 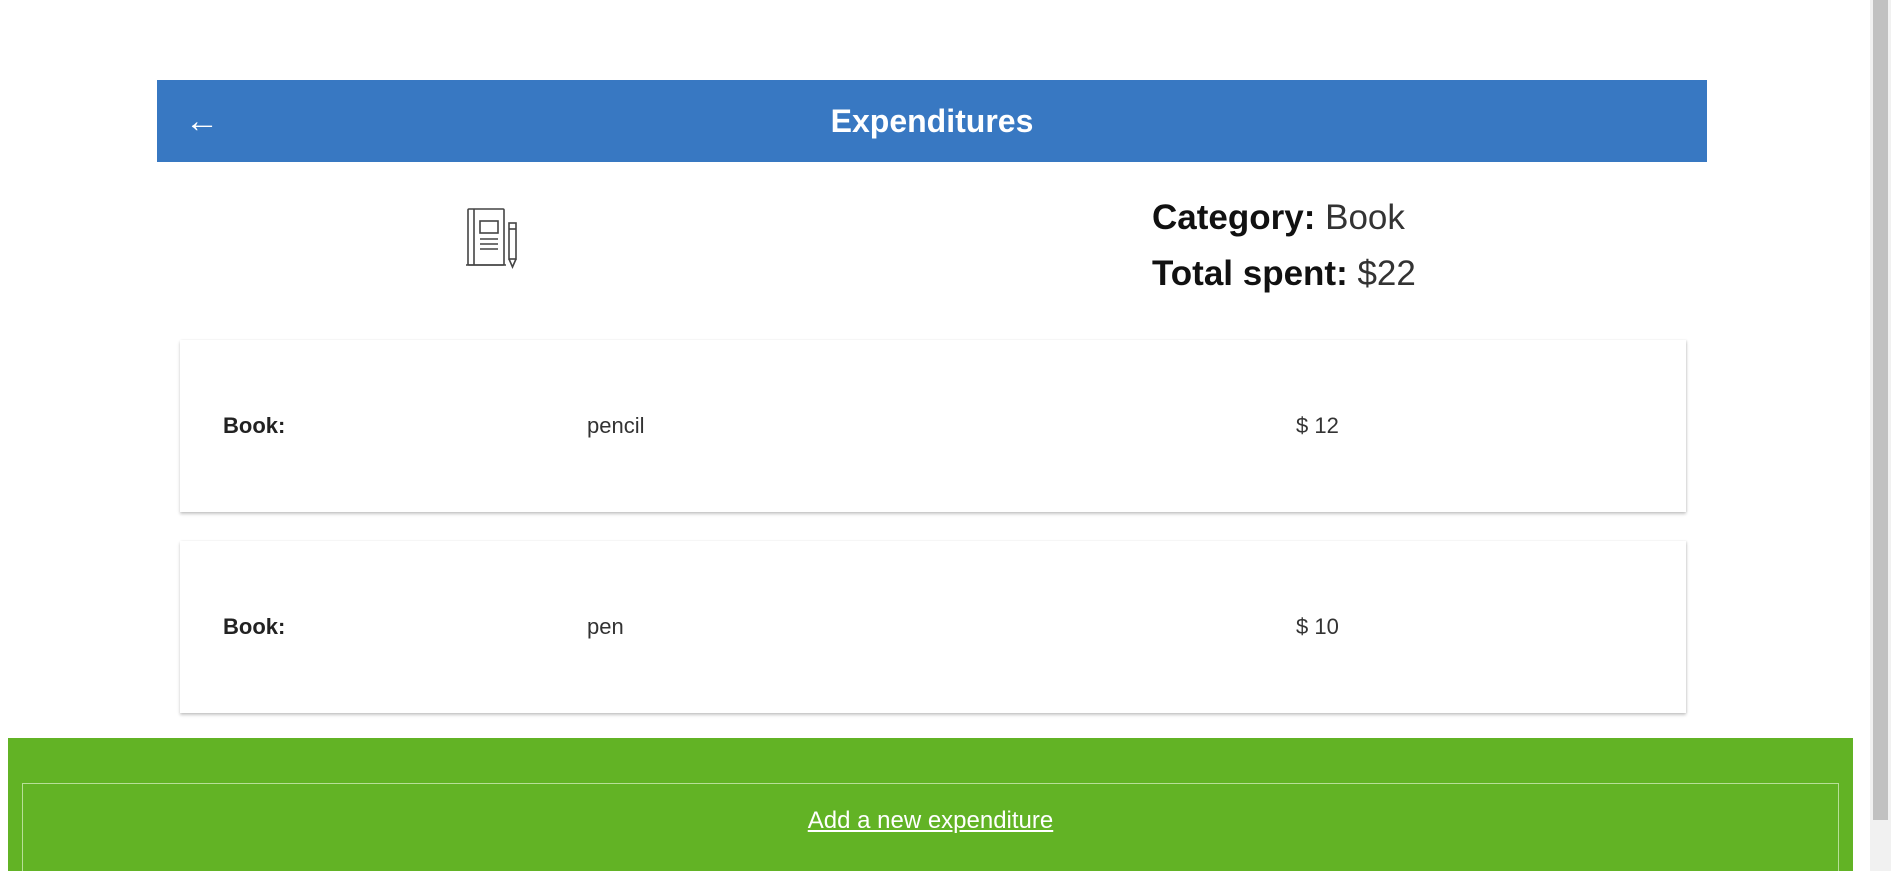 What do you see at coordinates (1234, 217) in the screenshot?
I see `category-label: Category:` at bounding box center [1234, 217].